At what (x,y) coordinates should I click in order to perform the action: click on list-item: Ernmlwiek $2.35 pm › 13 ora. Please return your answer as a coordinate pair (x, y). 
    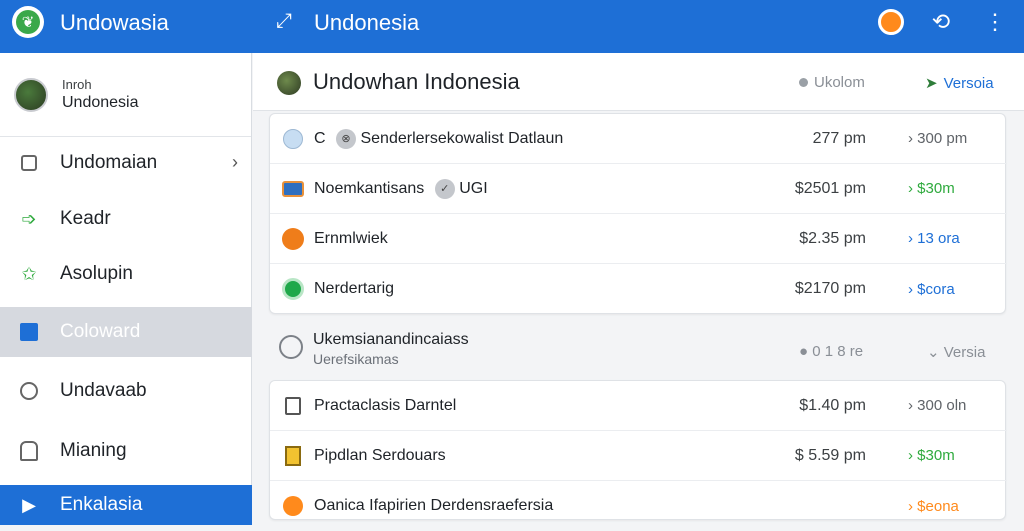
    Looking at the image, I should click on (638, 239).